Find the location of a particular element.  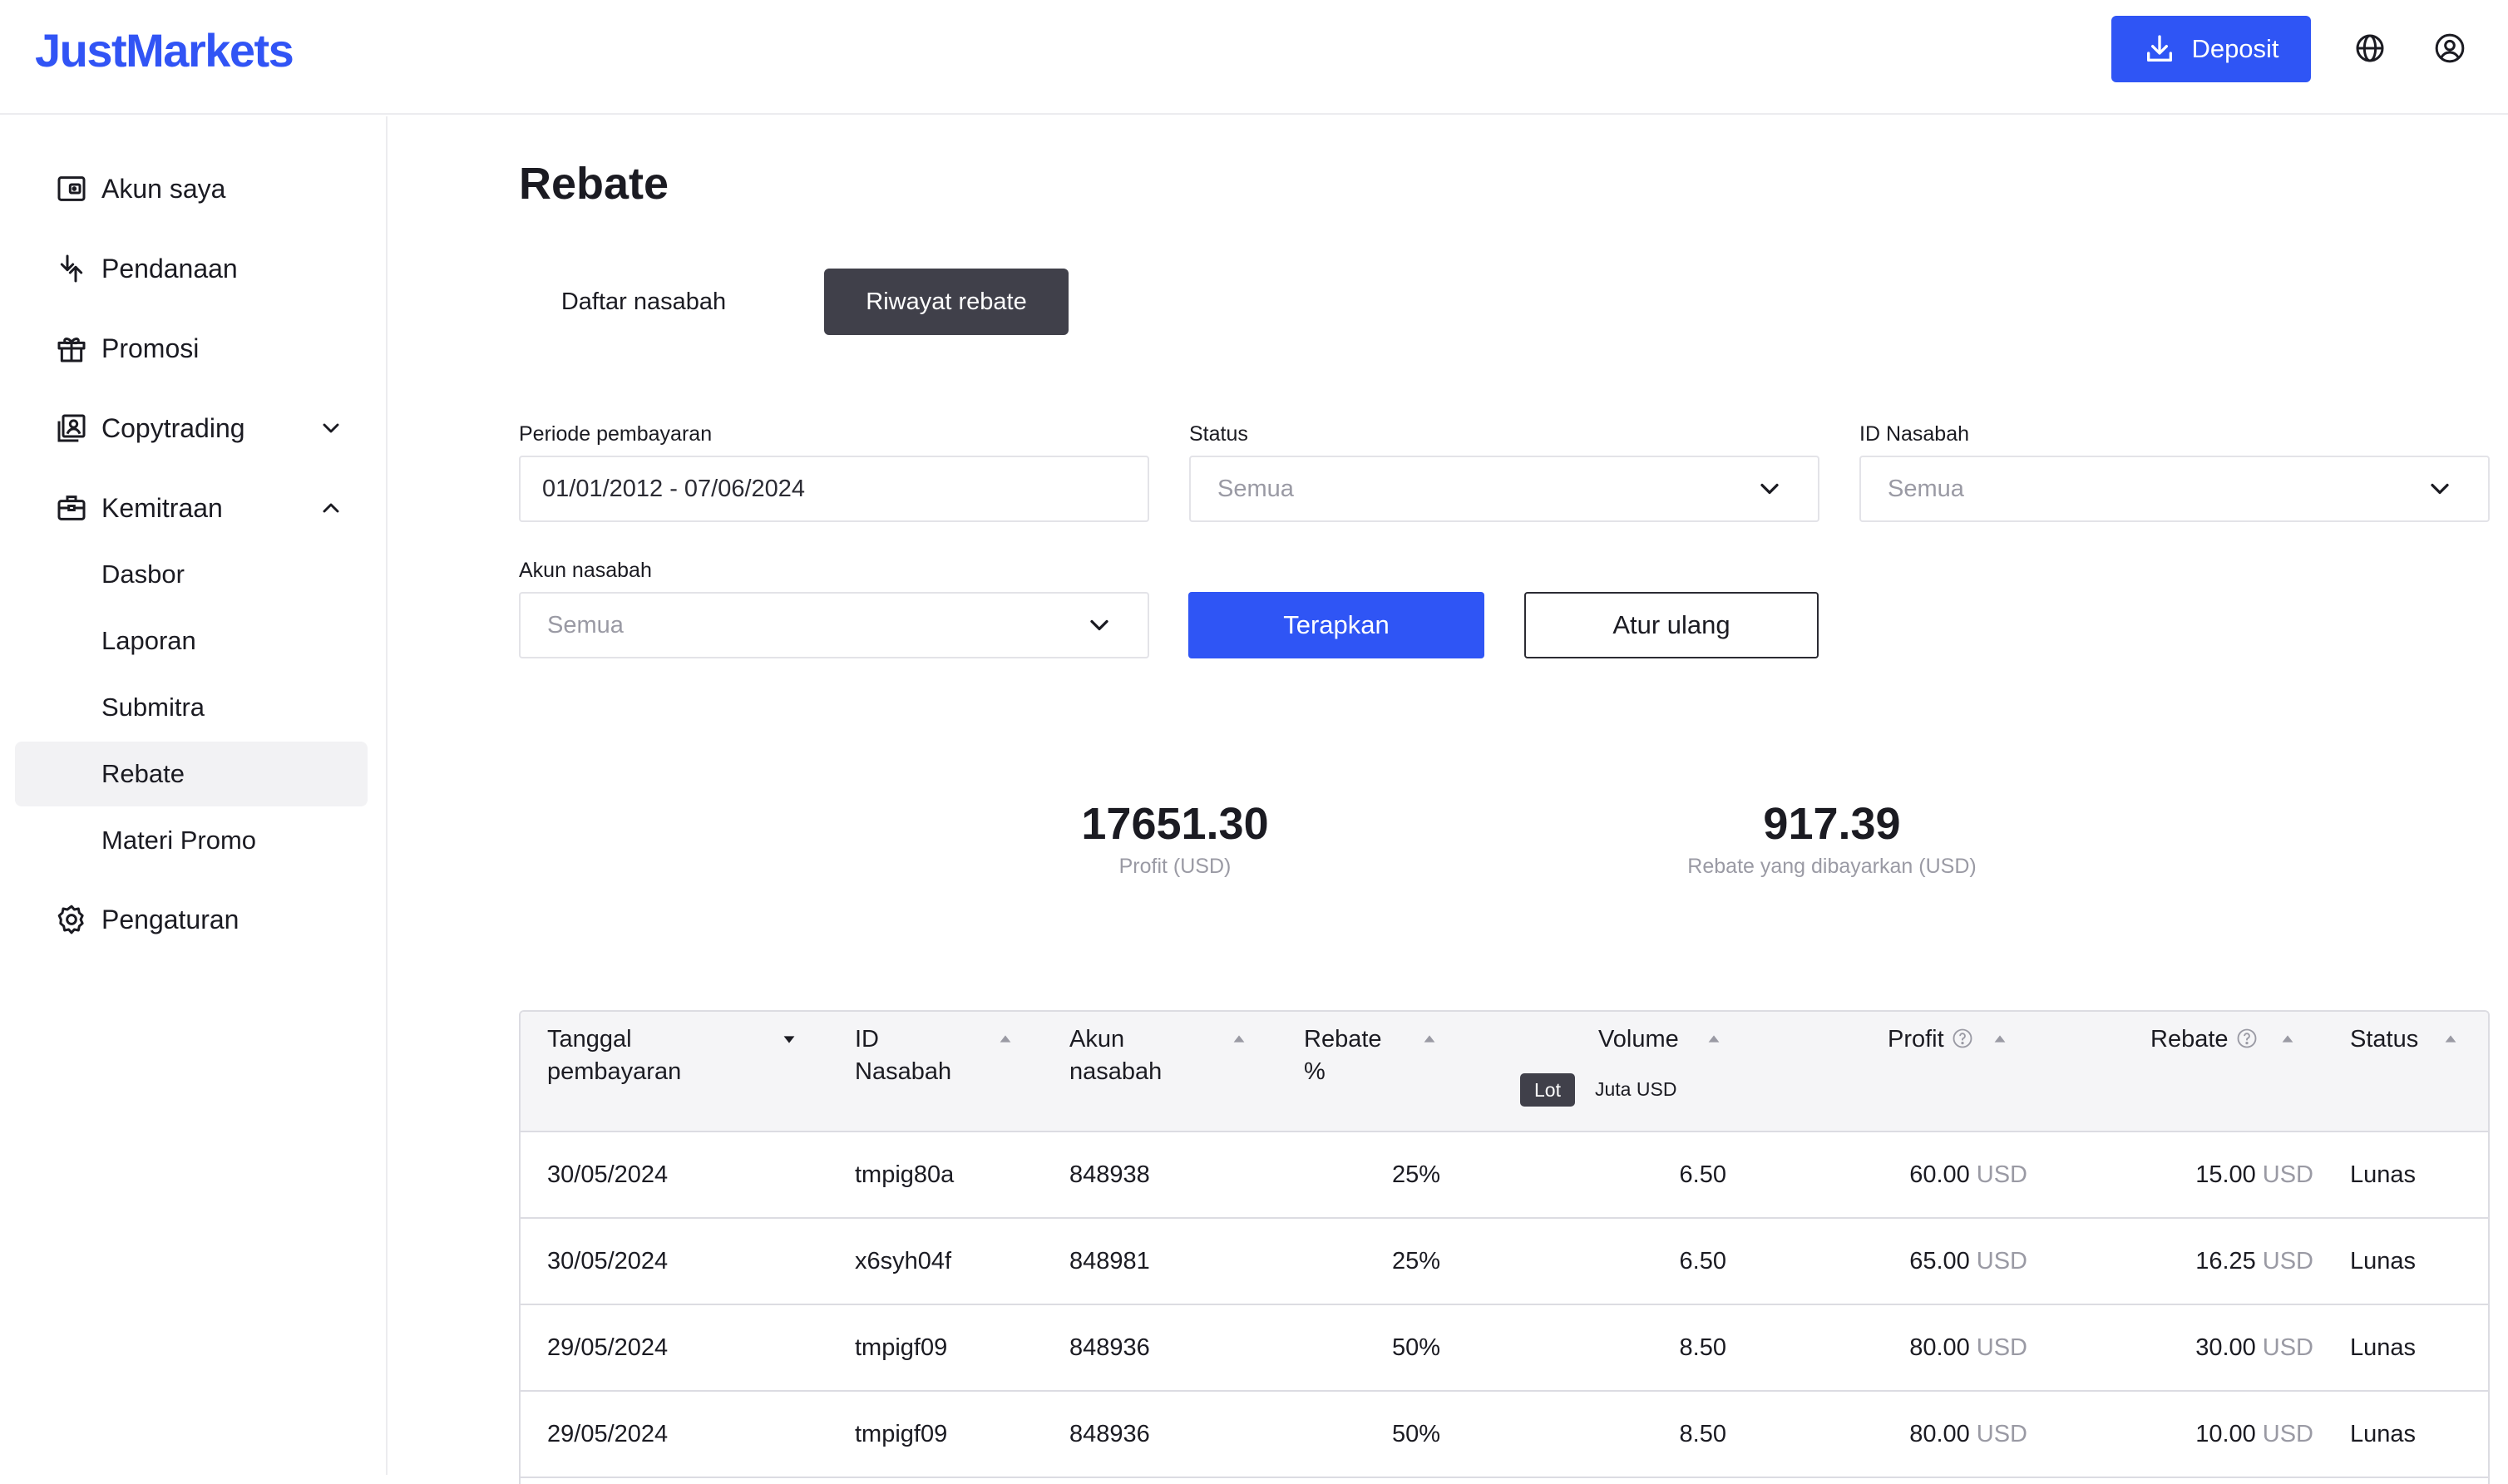

col-header-client-id: ID Nasabah is located at coordinates (917, 1055).